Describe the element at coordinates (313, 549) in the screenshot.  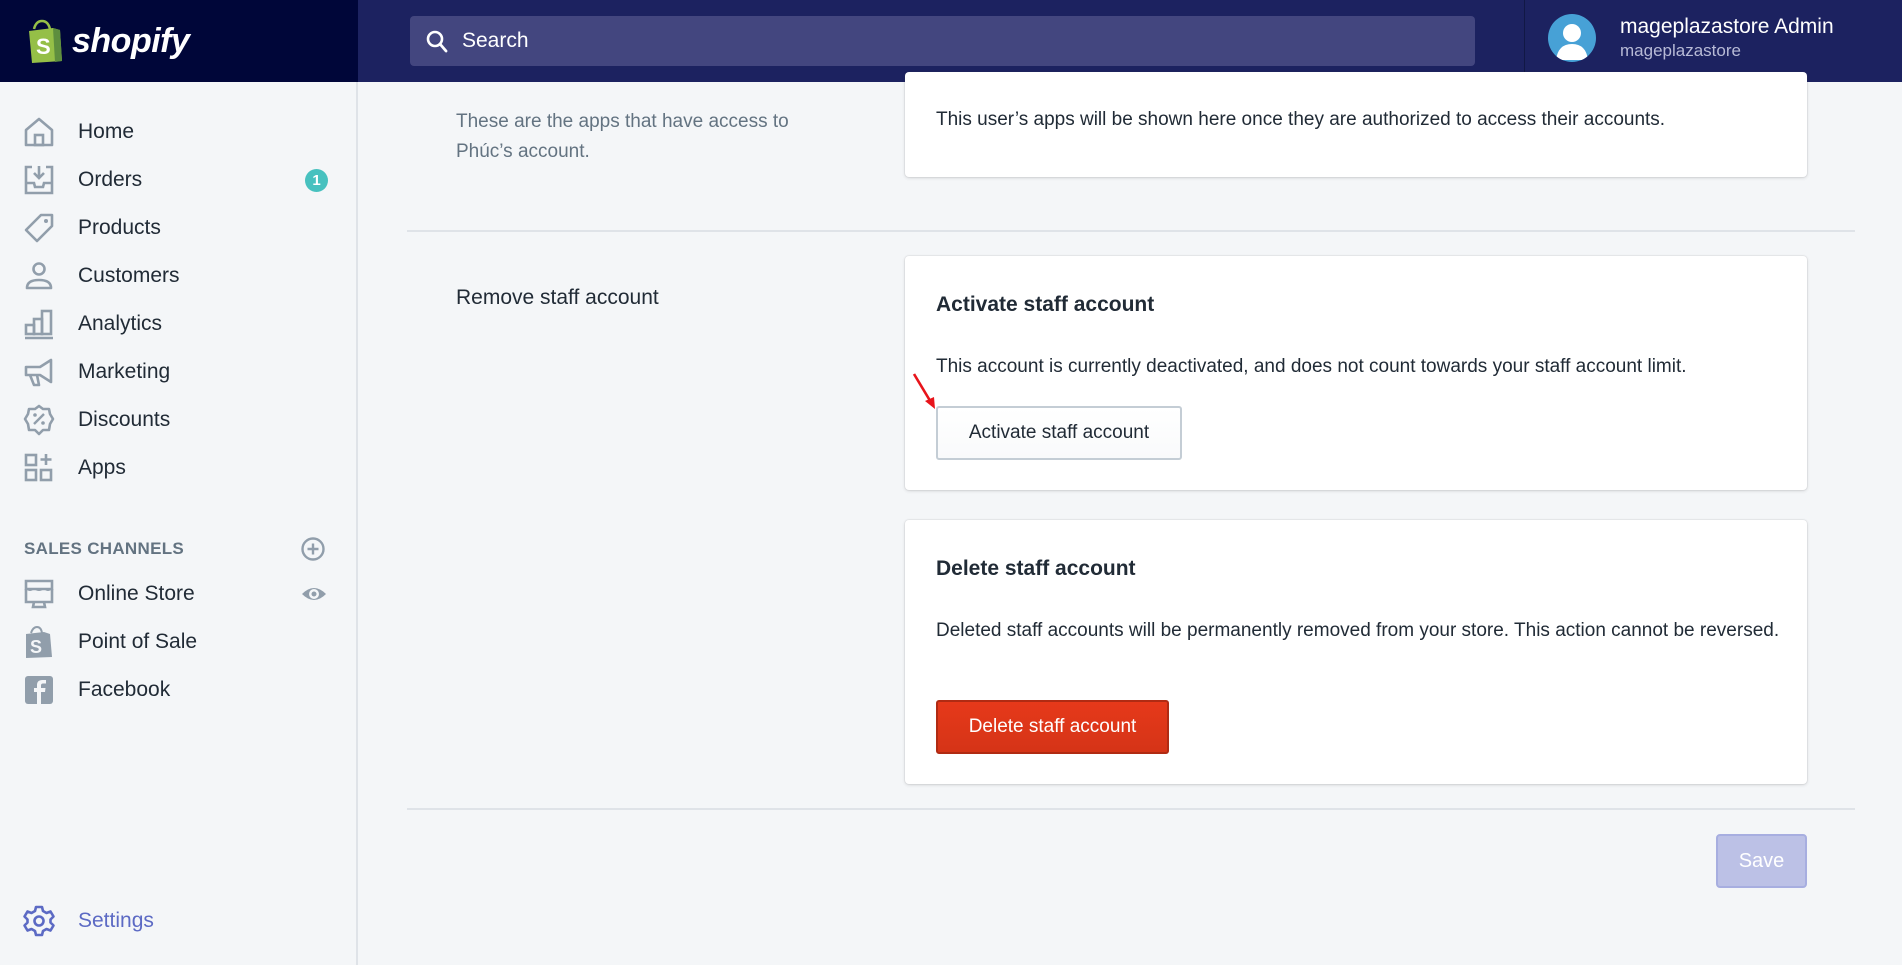
I see `add-sales-channel-icon` at that location.